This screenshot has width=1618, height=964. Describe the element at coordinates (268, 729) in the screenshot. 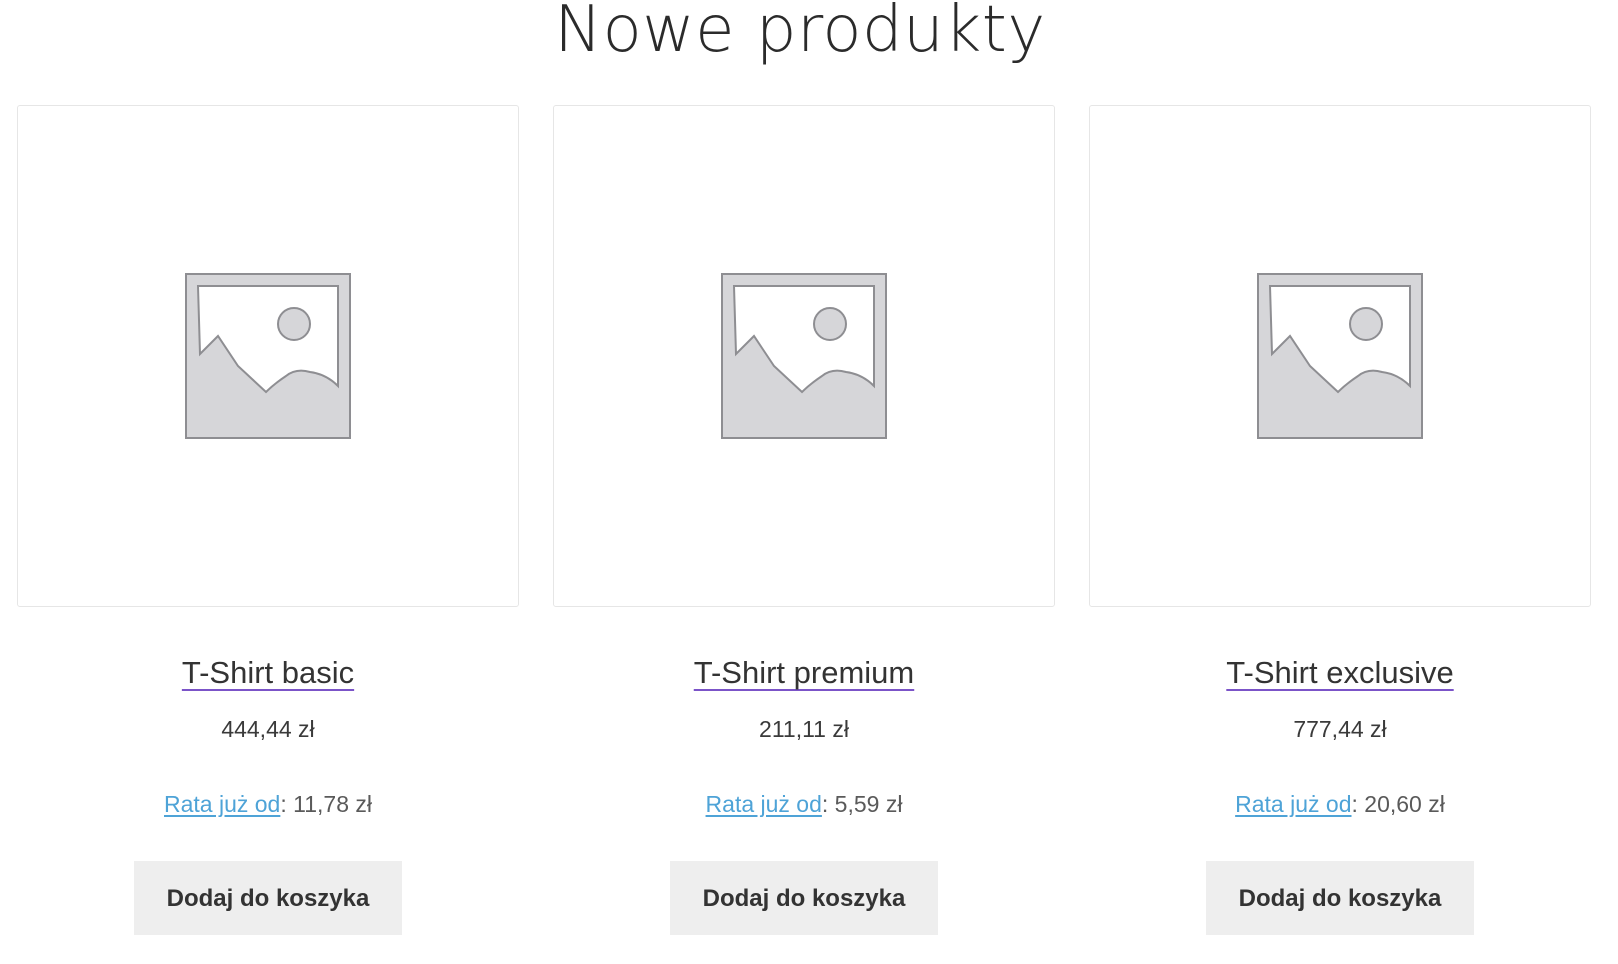

I see `product-price: 444,44 zł` at that location.